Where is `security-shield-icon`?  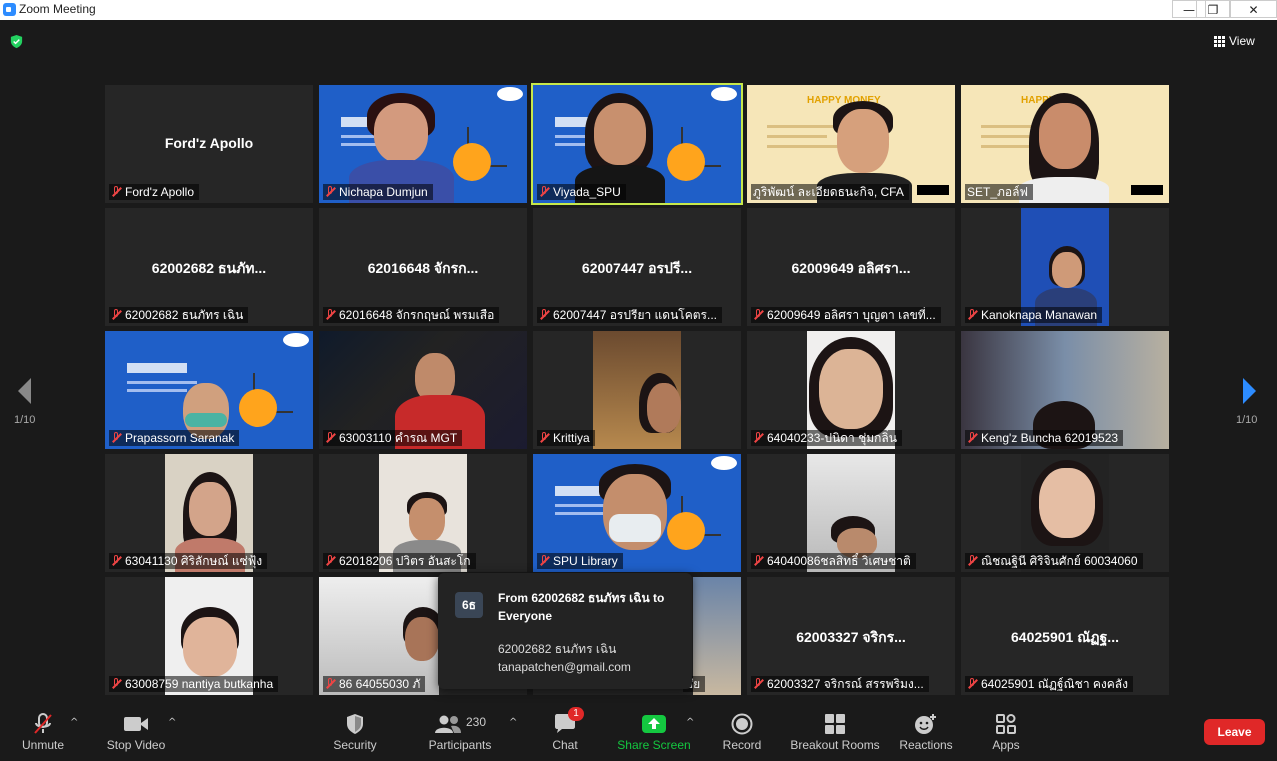 security-shield-icon is located at coordinates (355, 724).